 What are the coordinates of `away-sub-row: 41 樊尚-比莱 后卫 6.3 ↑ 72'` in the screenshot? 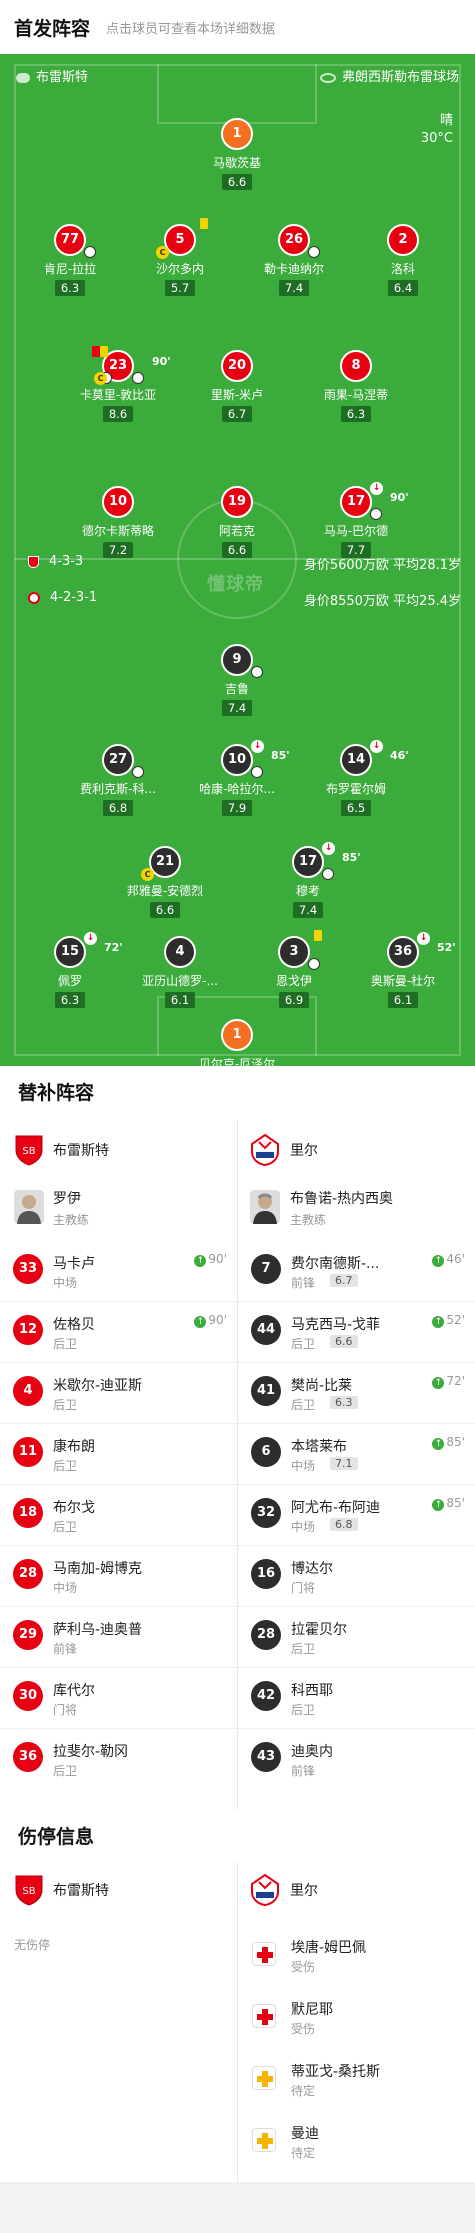 It's located at (356, 1392).